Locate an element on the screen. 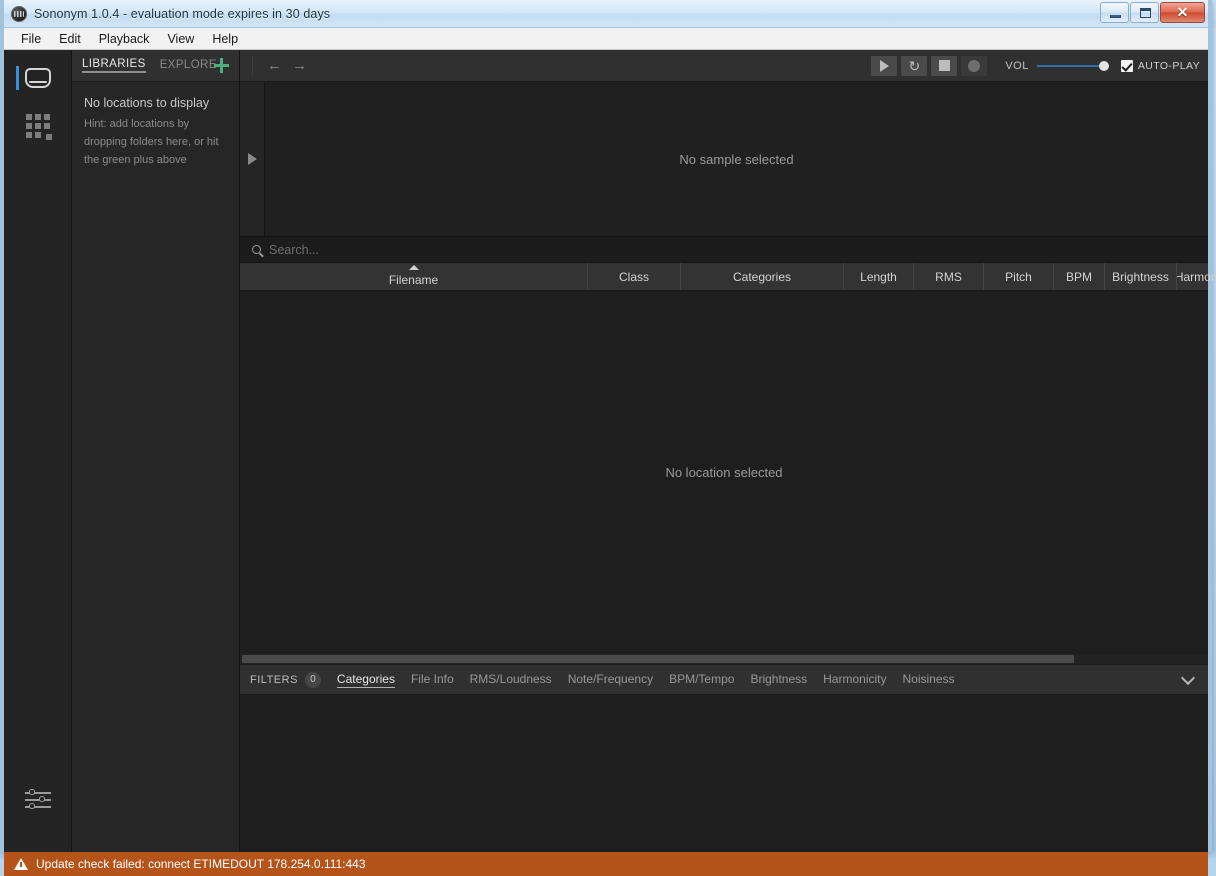 The width and height of the screenshot is (1216, 876). column-header-harmonicity: Harmonicity is located at coordinates (1196, 276).